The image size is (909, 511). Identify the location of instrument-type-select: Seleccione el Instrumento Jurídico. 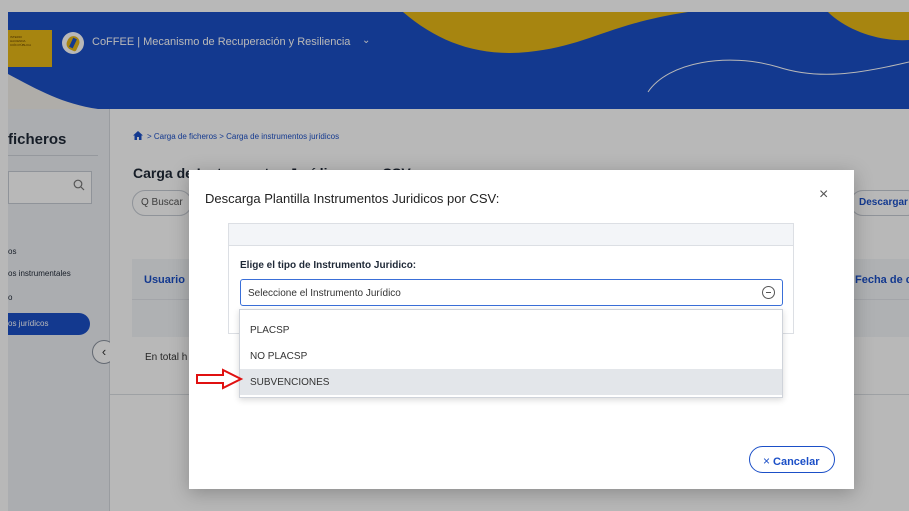
(511, 292).